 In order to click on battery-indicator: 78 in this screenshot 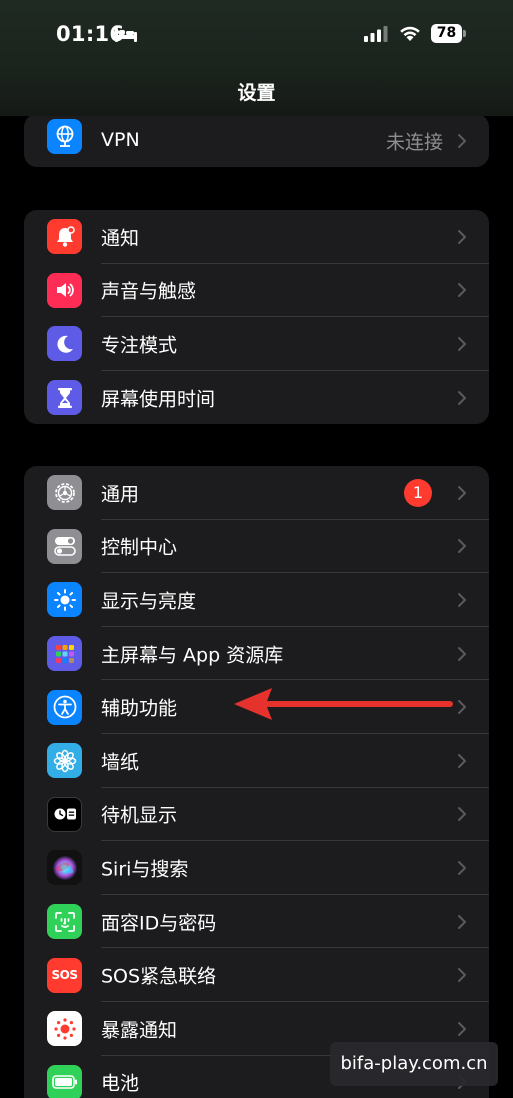, I will do `click(448, 33)`.